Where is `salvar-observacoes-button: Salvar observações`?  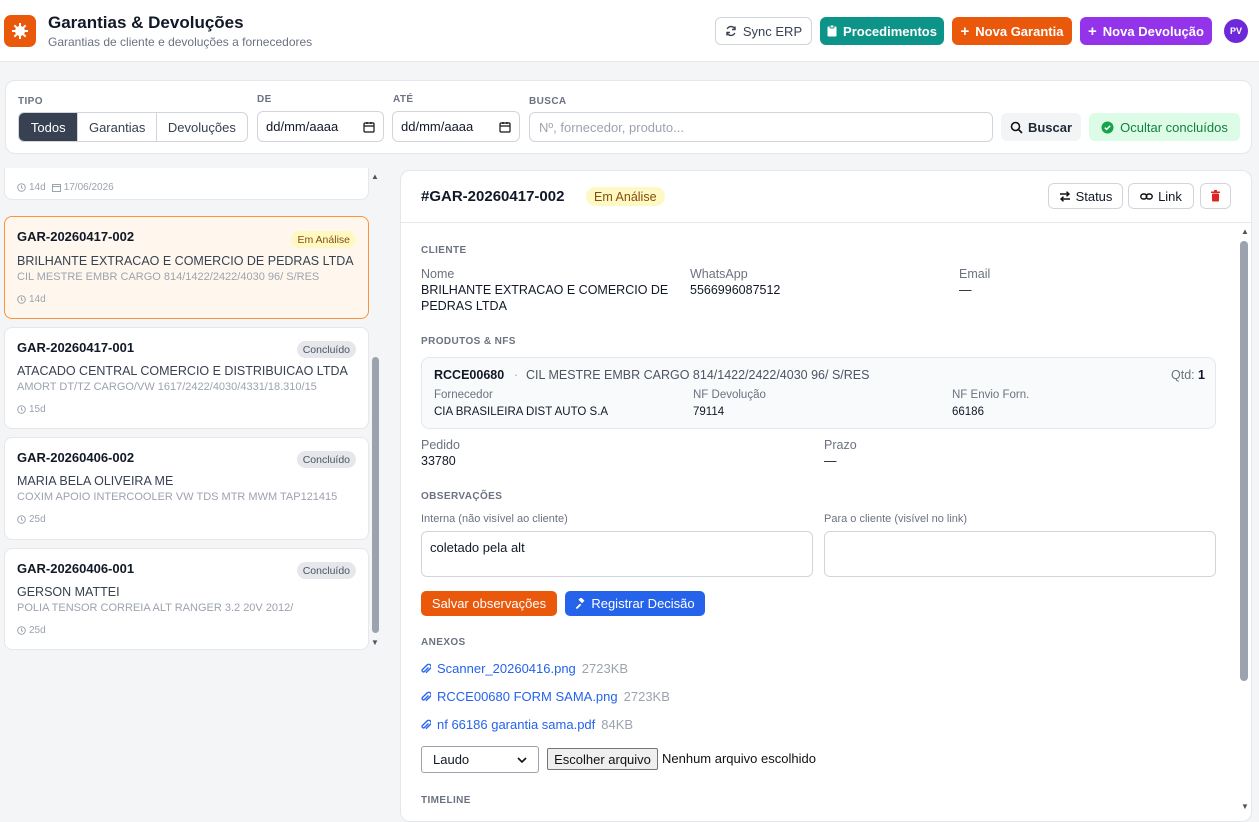
salvar-observacoes-button: Salvar observações is located at coordinates (489, 603).